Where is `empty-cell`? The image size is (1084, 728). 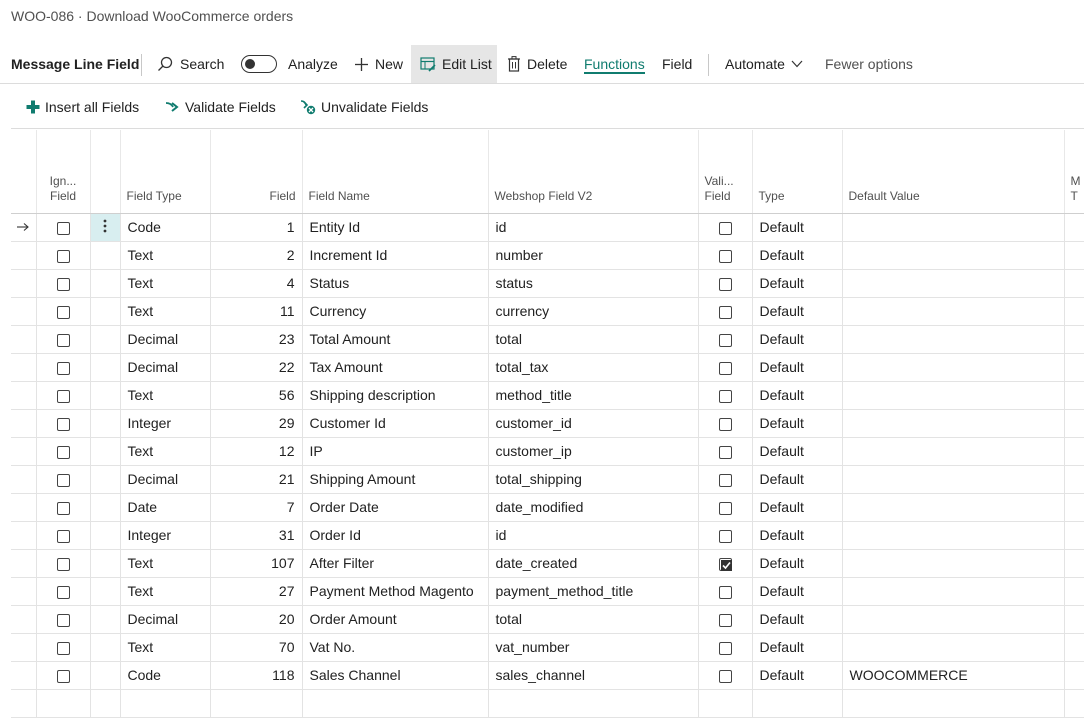
empty-cell is located at coordinates (593, 703).